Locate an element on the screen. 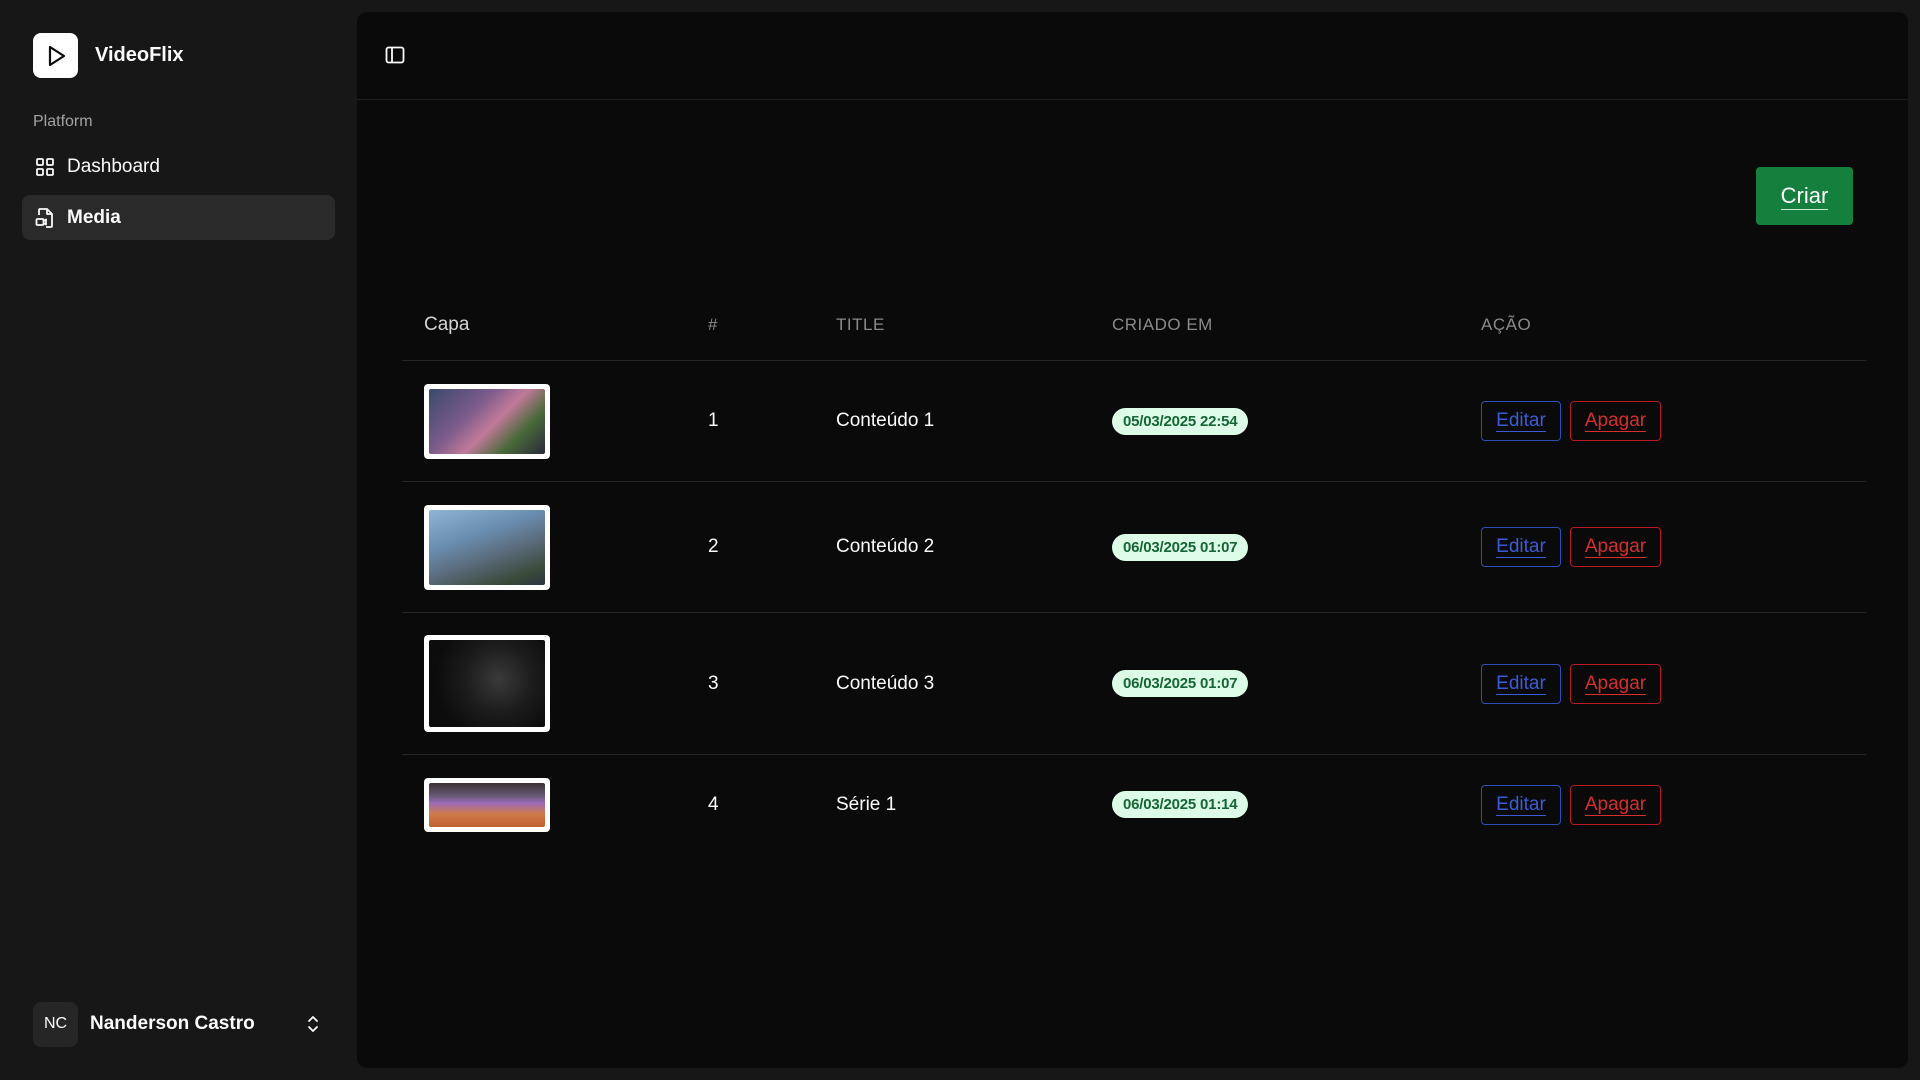 The width and height of the screenshot is (1920, 1080). create-button-label: Criar is located at coordinates (1804, 196).